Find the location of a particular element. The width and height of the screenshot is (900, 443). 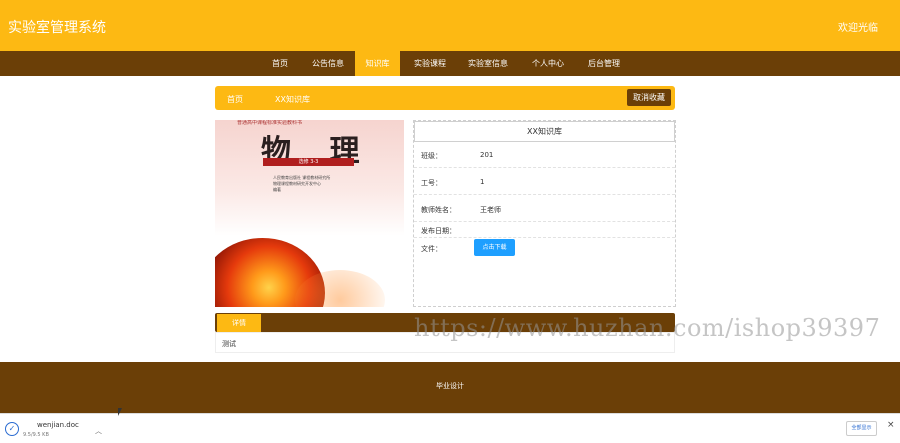

detail-row: 发布日期： is located at coordinates (544, 230).